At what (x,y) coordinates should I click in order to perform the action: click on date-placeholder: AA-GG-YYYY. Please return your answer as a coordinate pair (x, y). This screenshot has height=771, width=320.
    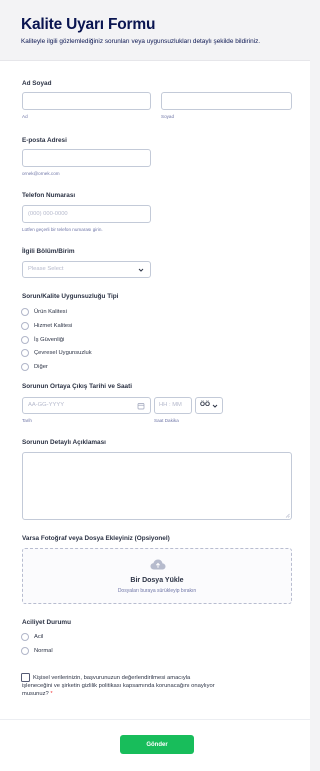
    Looking at the image, I should click on (46, 405).